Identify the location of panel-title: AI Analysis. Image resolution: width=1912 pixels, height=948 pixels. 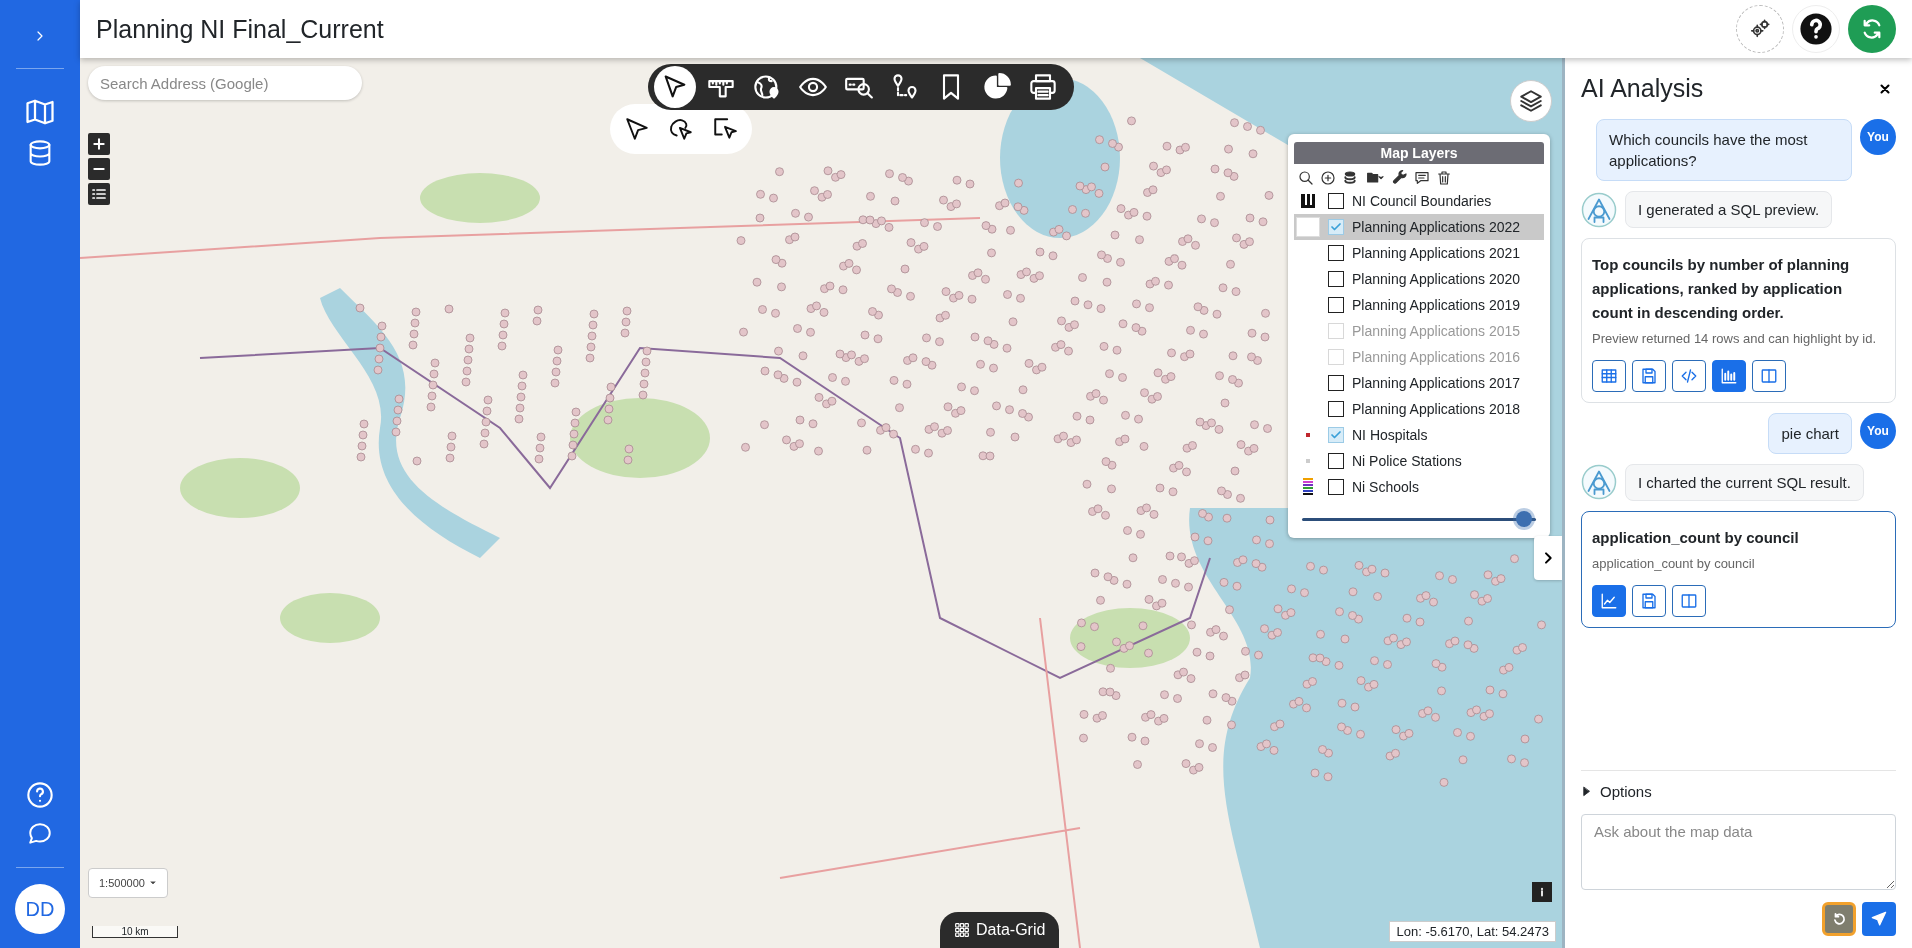
(1642, 88).